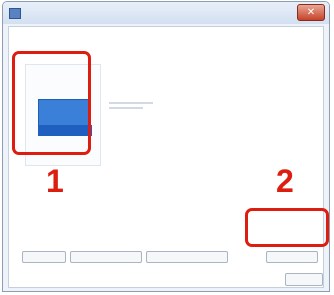 The width and height of the screenshot is (334, 295). I want to click on button-row, so click(172, 258).